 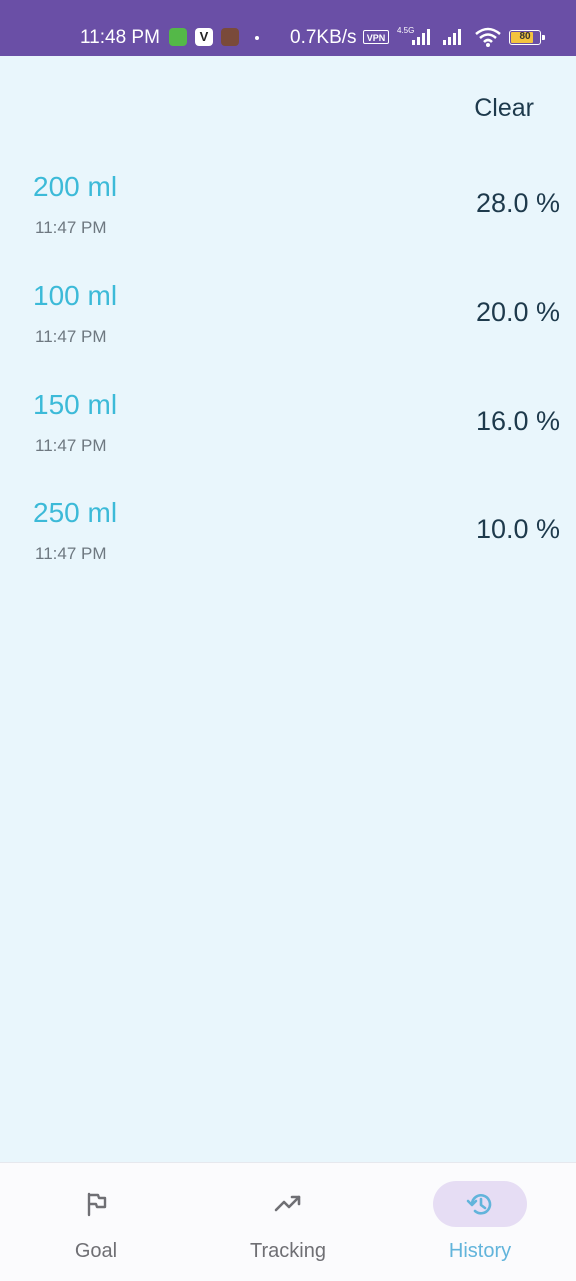 I want to click on bottom-navigation: Goal Tracking History, so click(x=288, y=1221).